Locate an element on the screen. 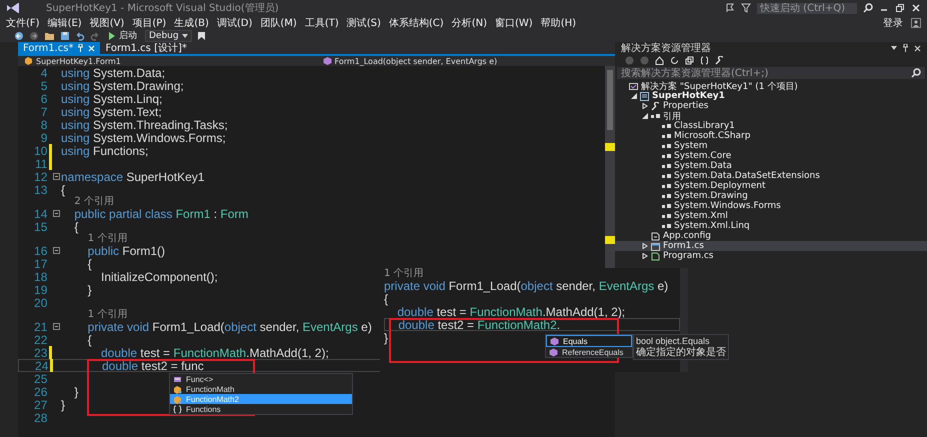 This screenshot has width=927, height=437. menu-item: 工具(T) is located at coordinates (321, 23).